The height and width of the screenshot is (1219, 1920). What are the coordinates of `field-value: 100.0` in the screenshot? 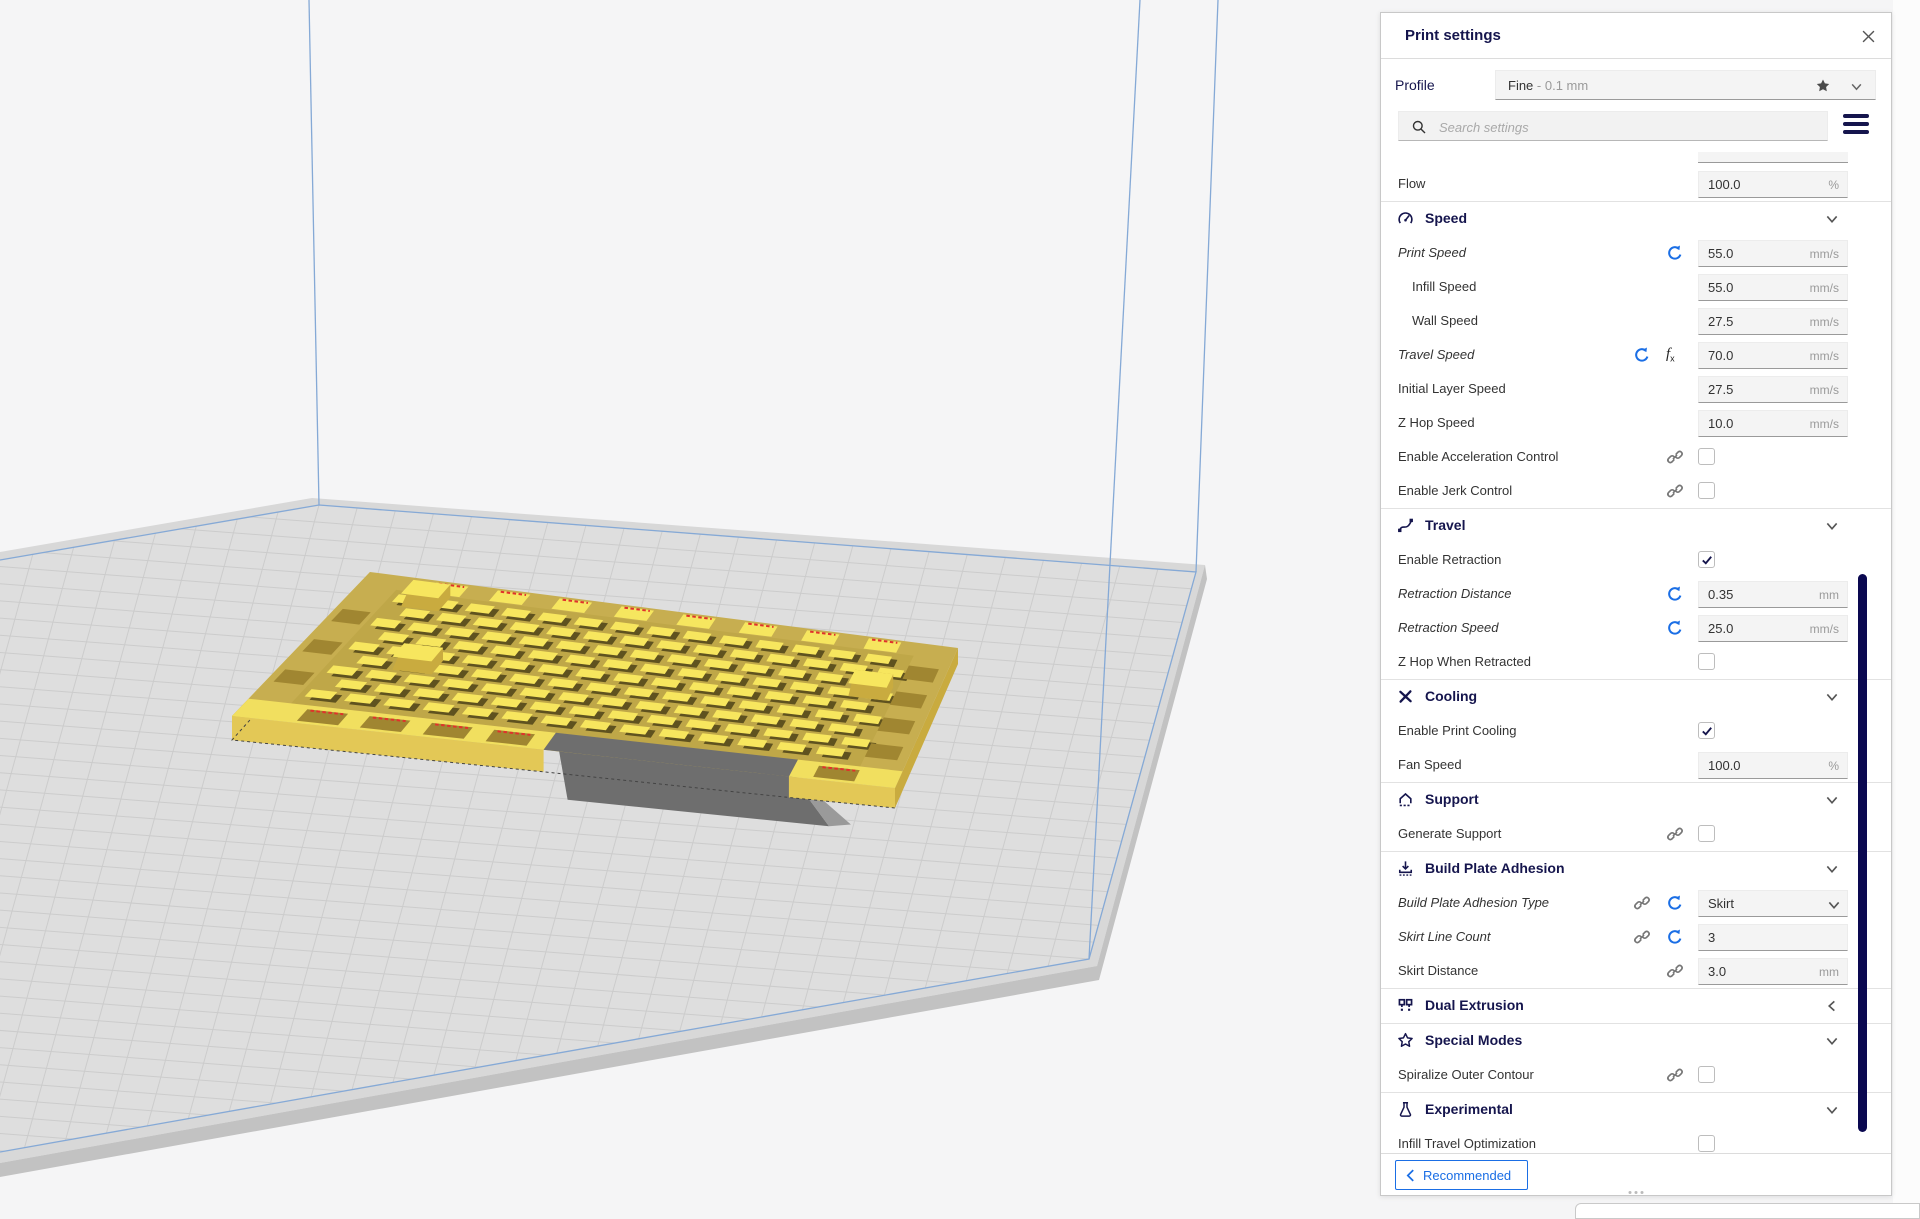 It's located at (1724, 765).